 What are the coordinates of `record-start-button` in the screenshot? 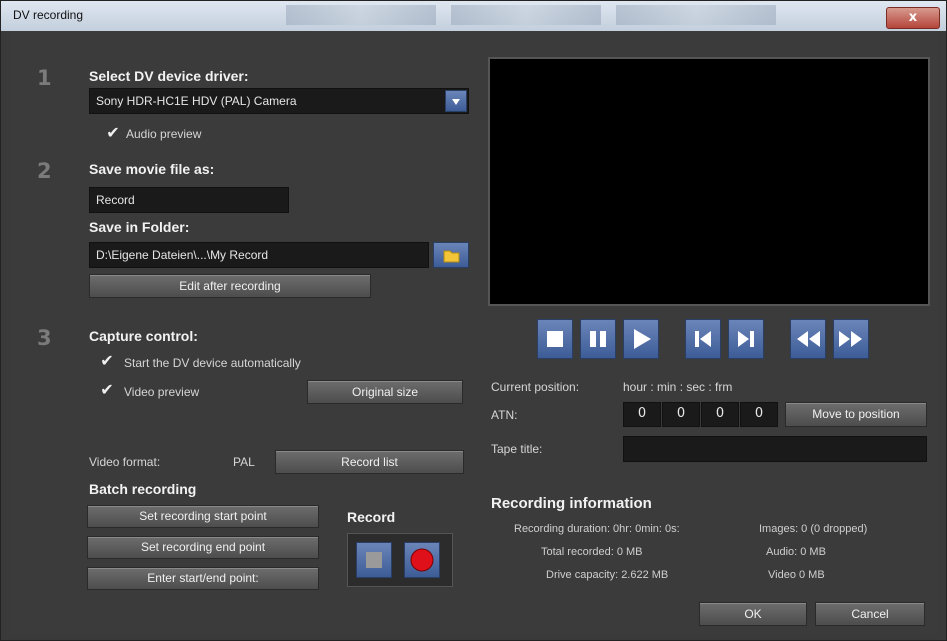 It's located at (422, 560).